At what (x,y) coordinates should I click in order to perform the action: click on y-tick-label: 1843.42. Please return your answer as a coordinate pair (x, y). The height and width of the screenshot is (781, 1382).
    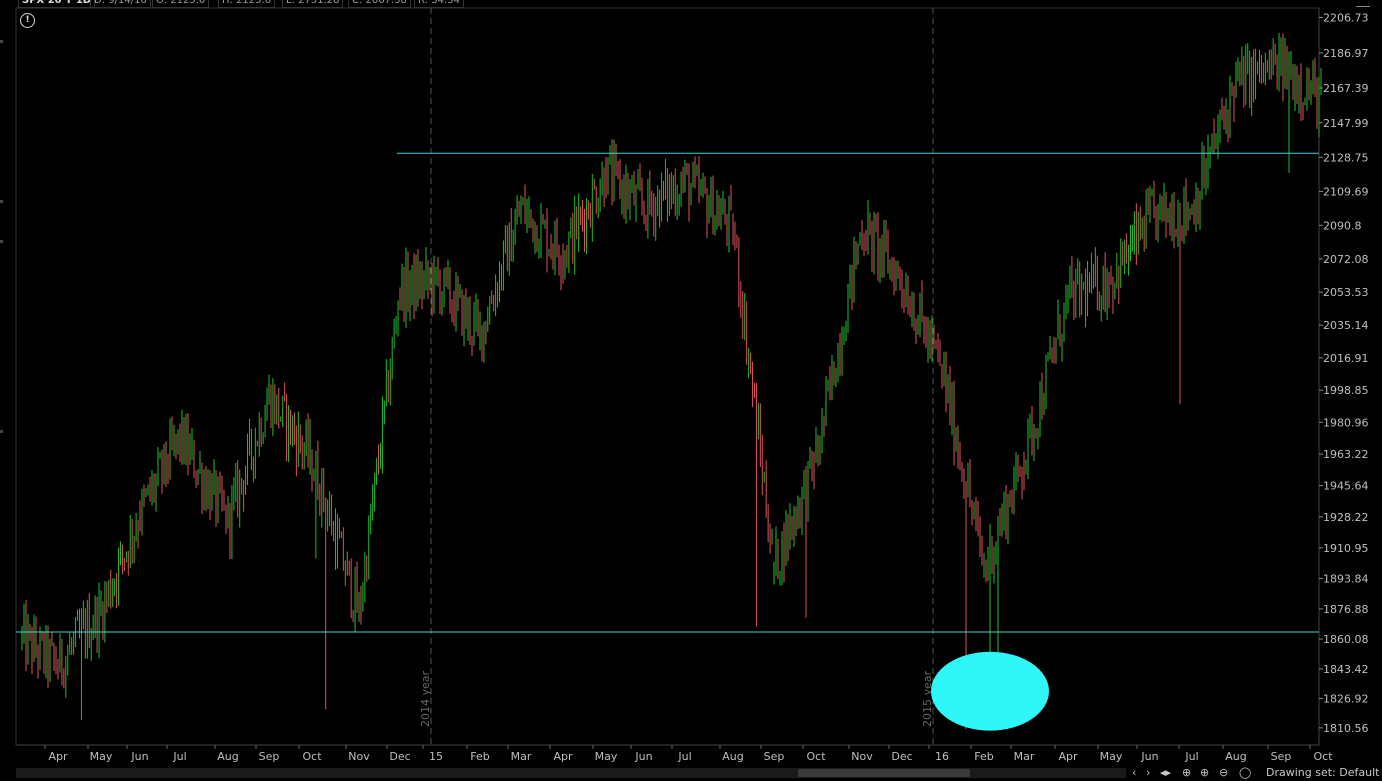
    Looking at the image, I should click on (1346, 669).